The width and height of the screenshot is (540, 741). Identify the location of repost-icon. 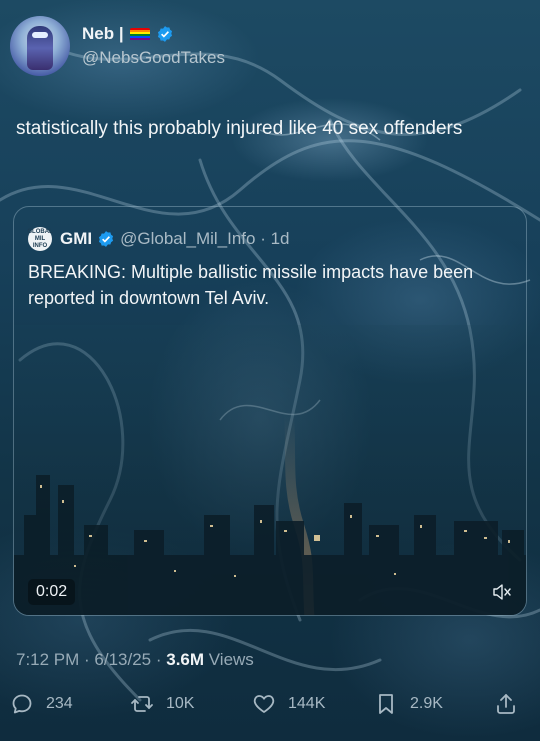
(142, 704).